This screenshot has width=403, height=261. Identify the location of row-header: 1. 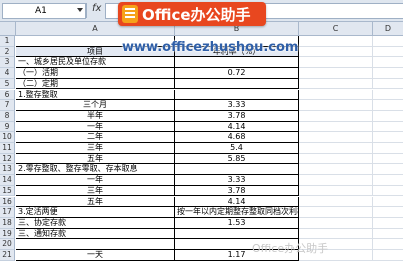
(7, 41).